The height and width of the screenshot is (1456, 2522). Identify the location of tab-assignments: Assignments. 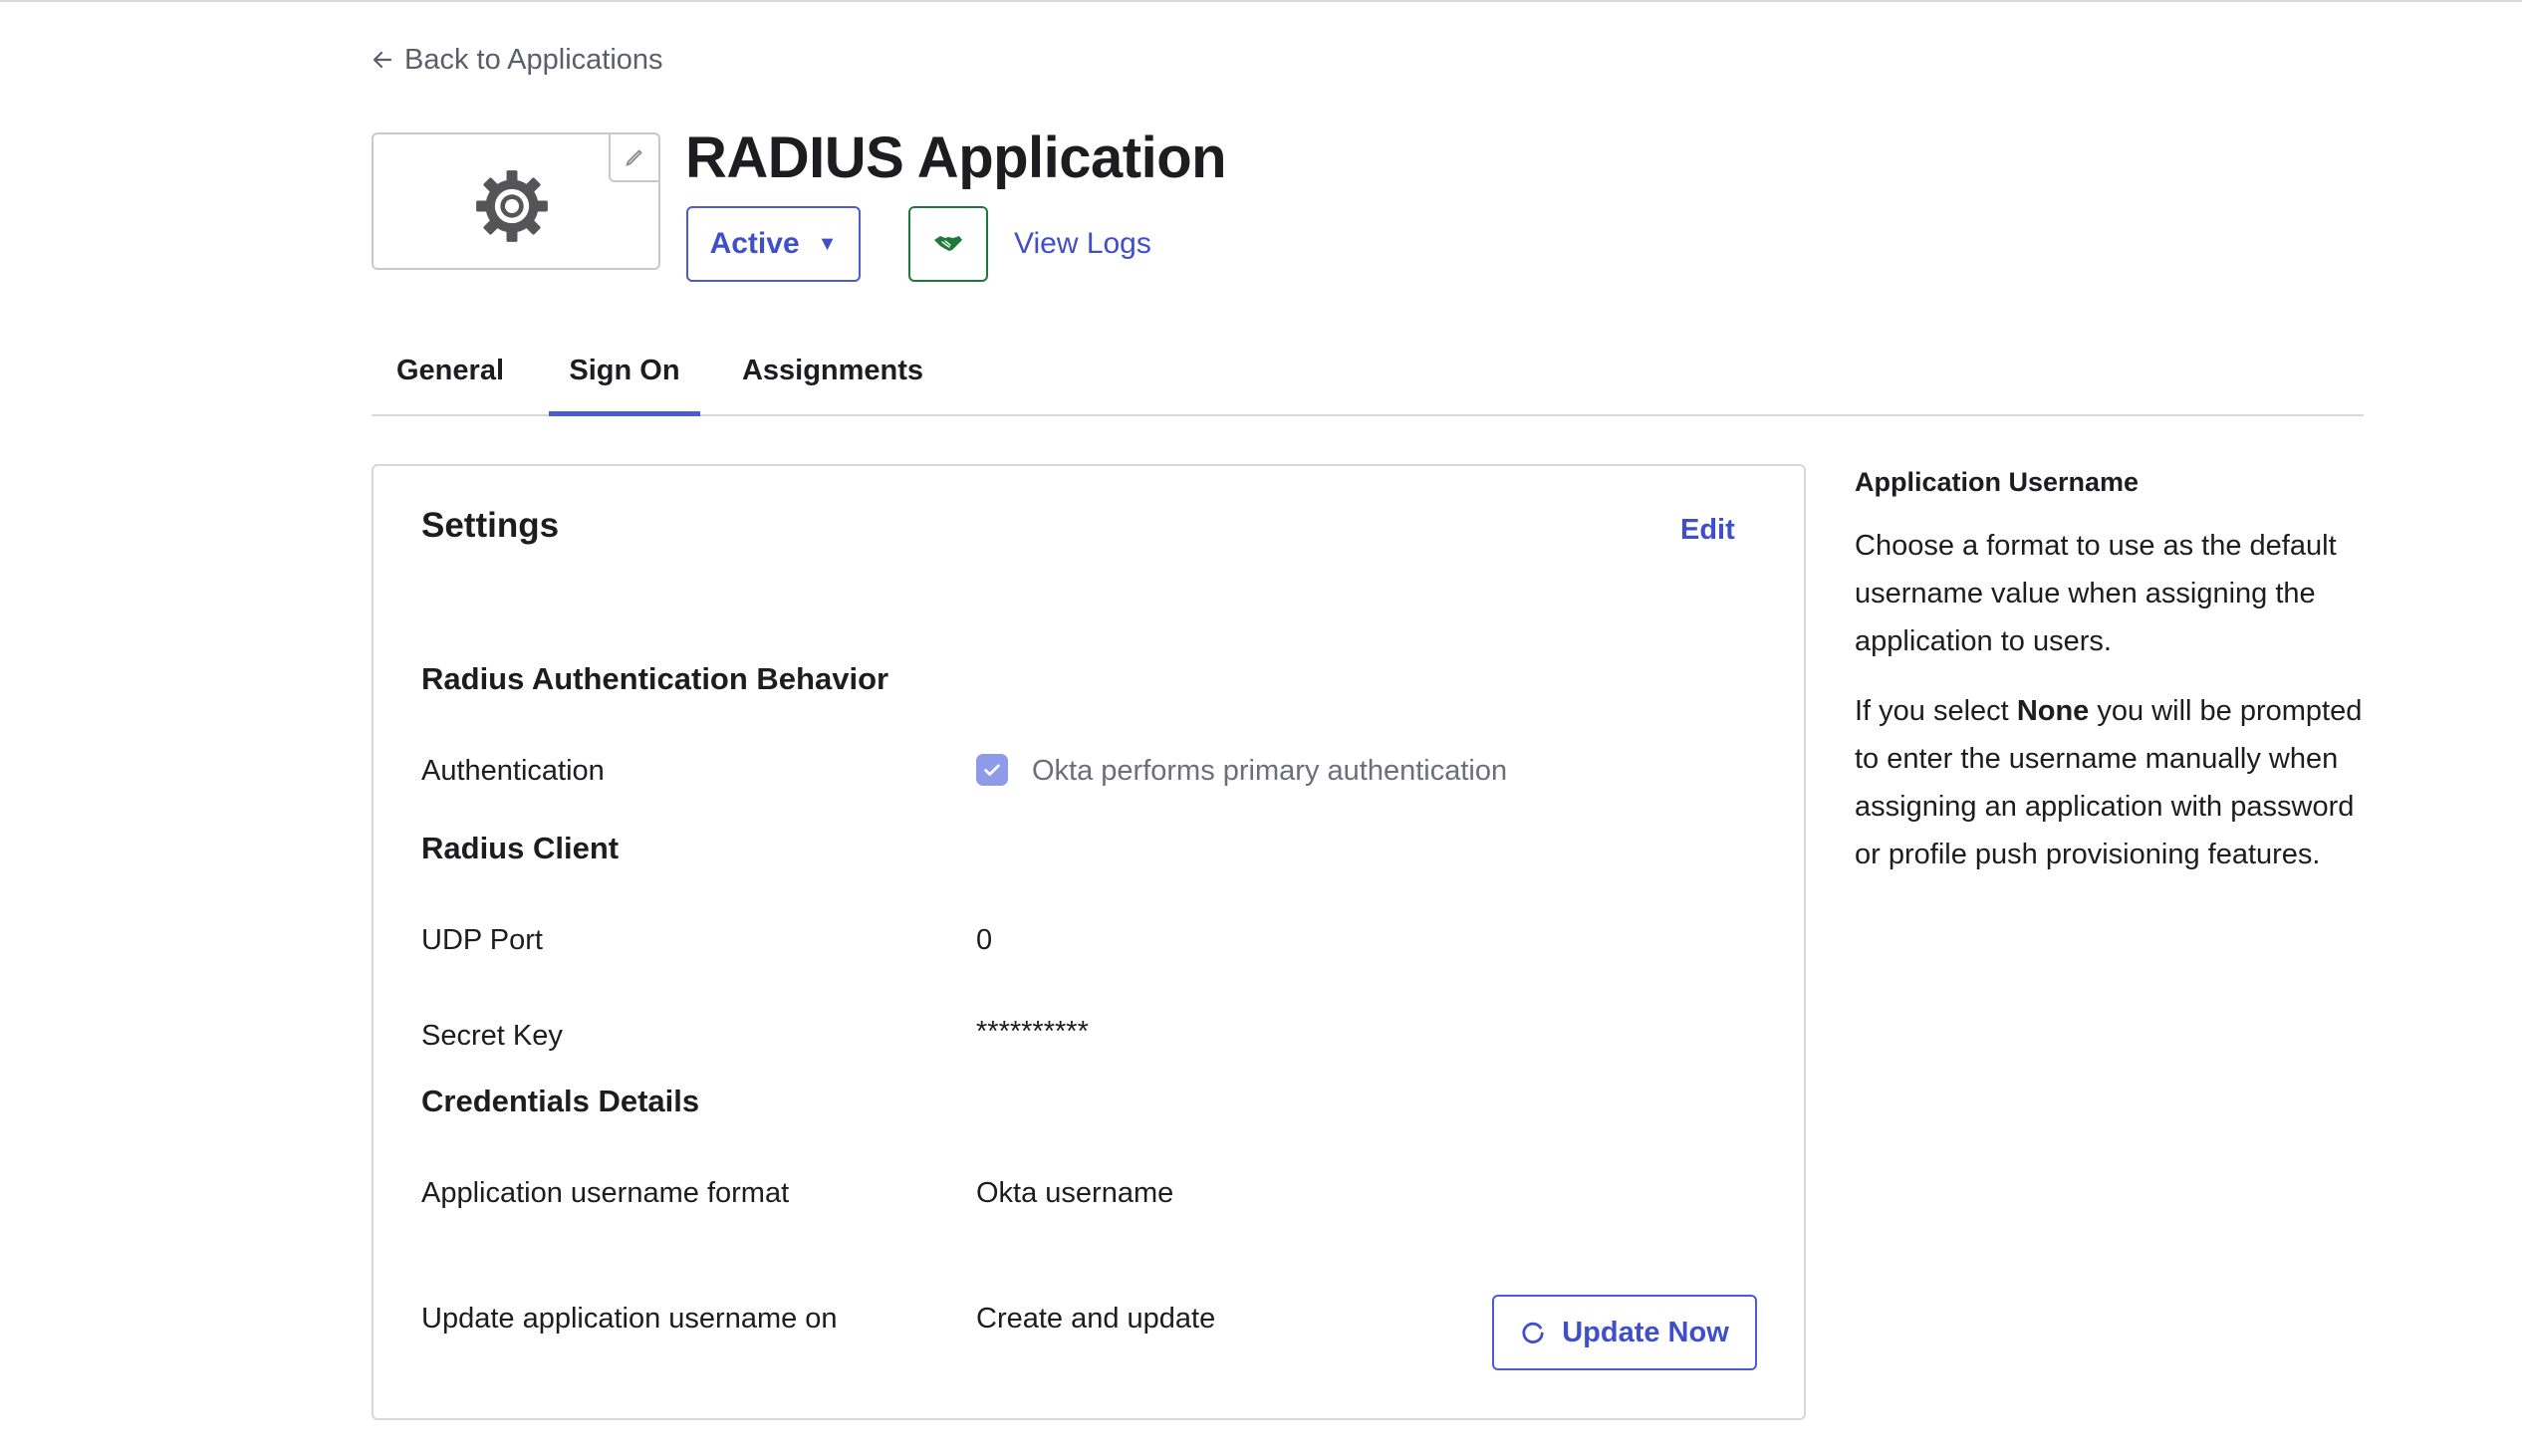
(832, 376).